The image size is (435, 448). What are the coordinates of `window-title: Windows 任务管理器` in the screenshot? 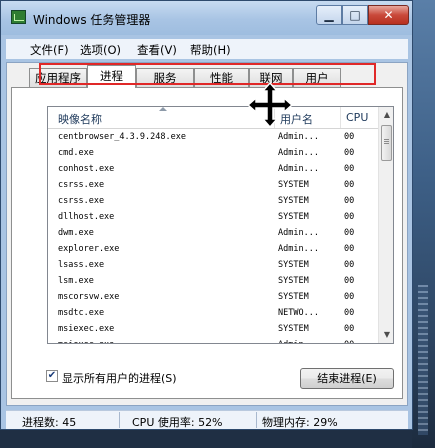 It's located at (92, 20).